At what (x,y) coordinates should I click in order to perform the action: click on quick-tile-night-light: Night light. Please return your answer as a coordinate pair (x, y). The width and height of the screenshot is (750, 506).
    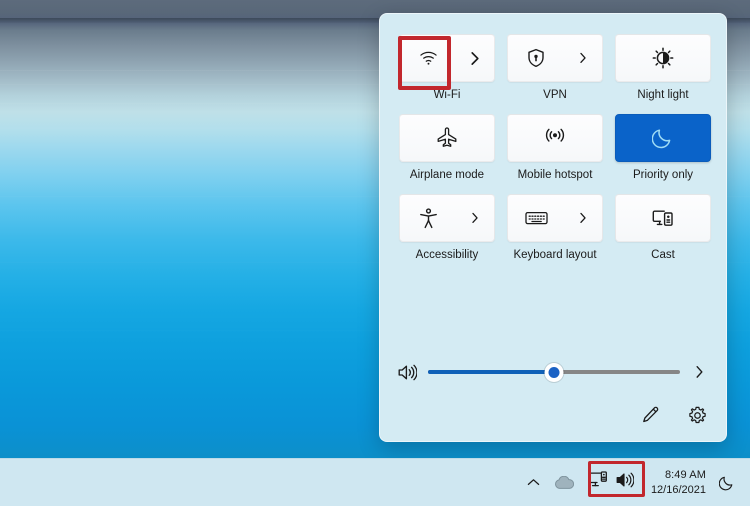
    Looking at the image, I should click on (663, 68).